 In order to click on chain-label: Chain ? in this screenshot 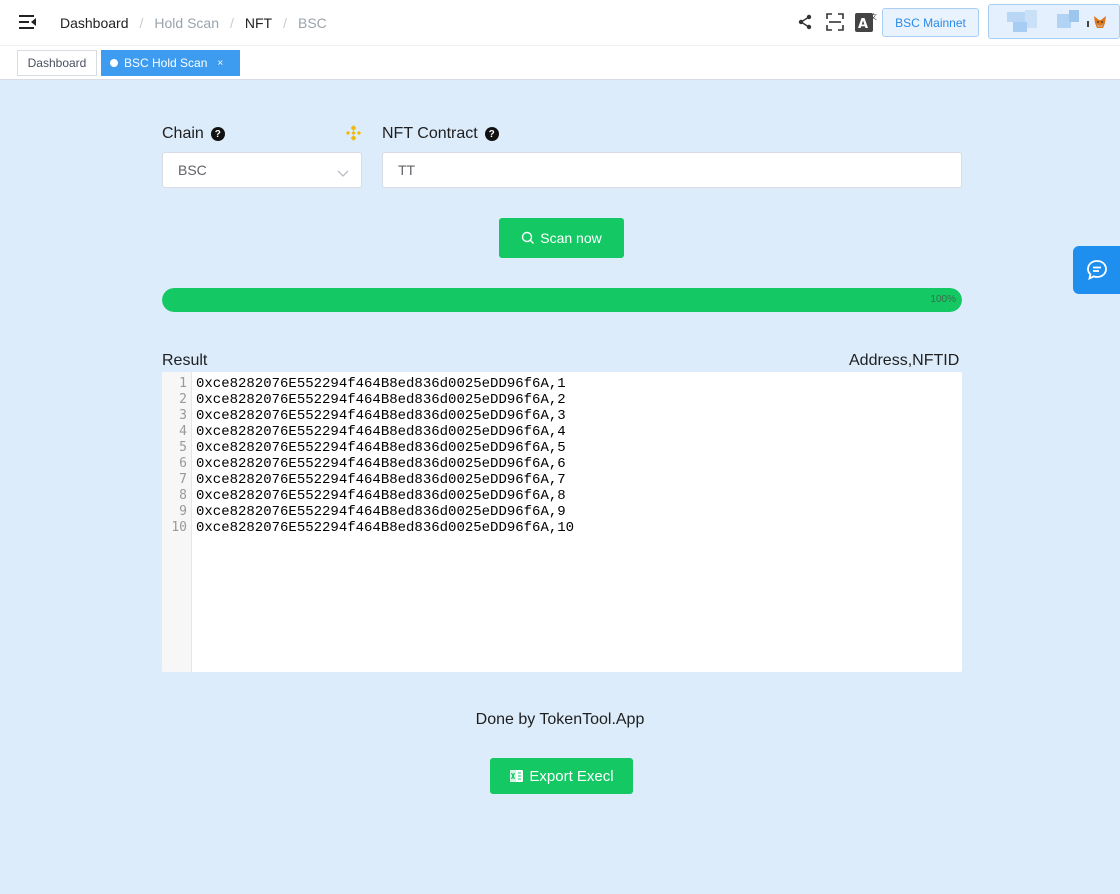, I will do `click(193, 134)`.